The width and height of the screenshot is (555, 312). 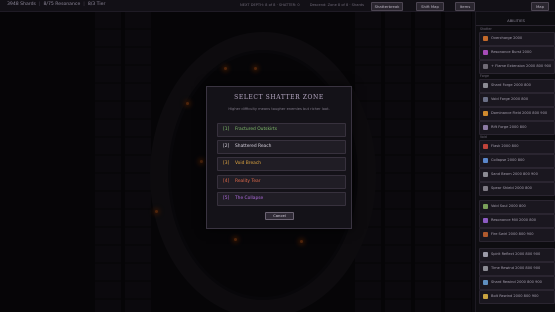 What do you see at coordinates (226, 198) in the screenshot?
I see `zone-key: [5]` at bounding box center [226, 198].